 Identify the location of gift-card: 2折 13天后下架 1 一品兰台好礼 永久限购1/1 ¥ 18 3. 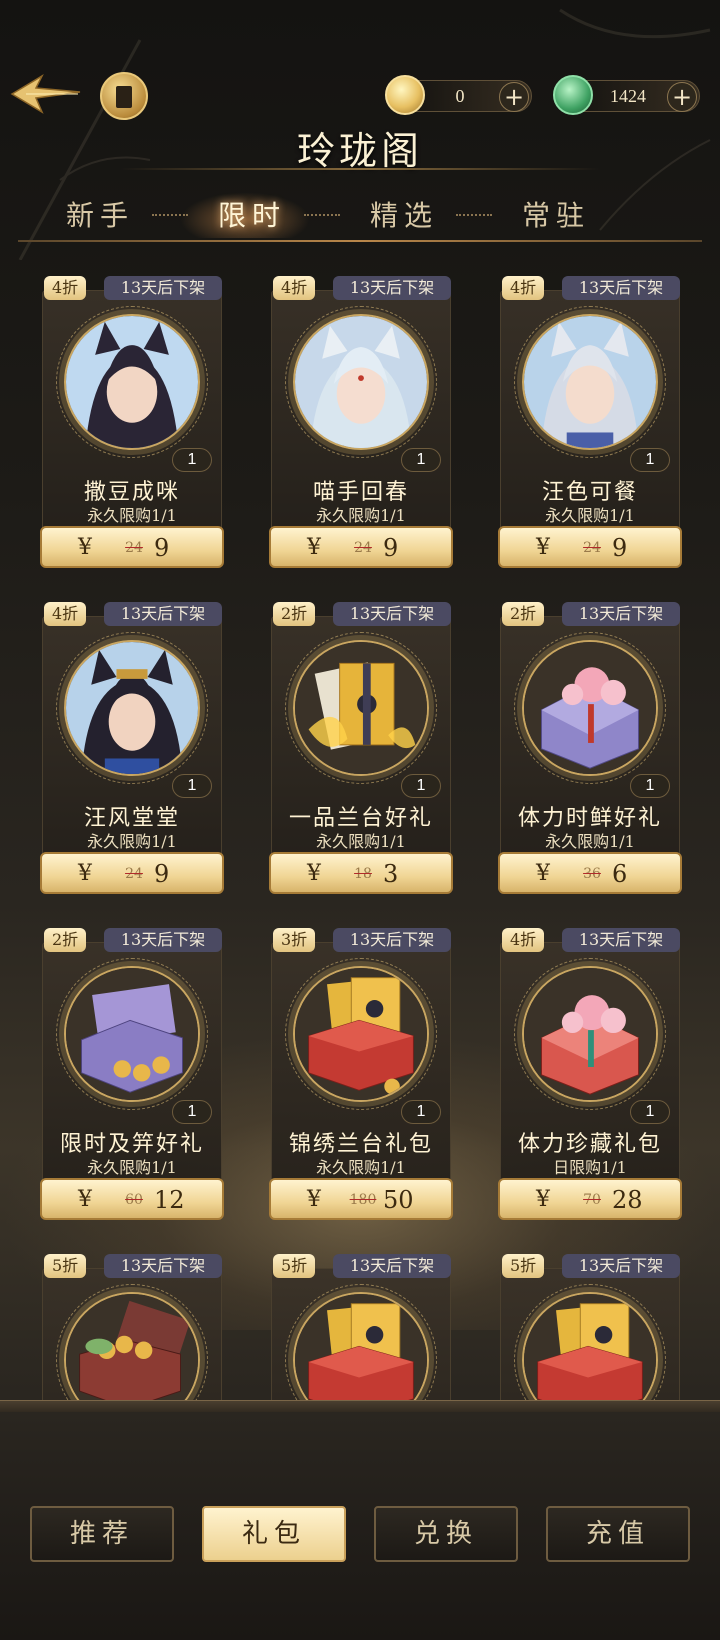
(361, 748).